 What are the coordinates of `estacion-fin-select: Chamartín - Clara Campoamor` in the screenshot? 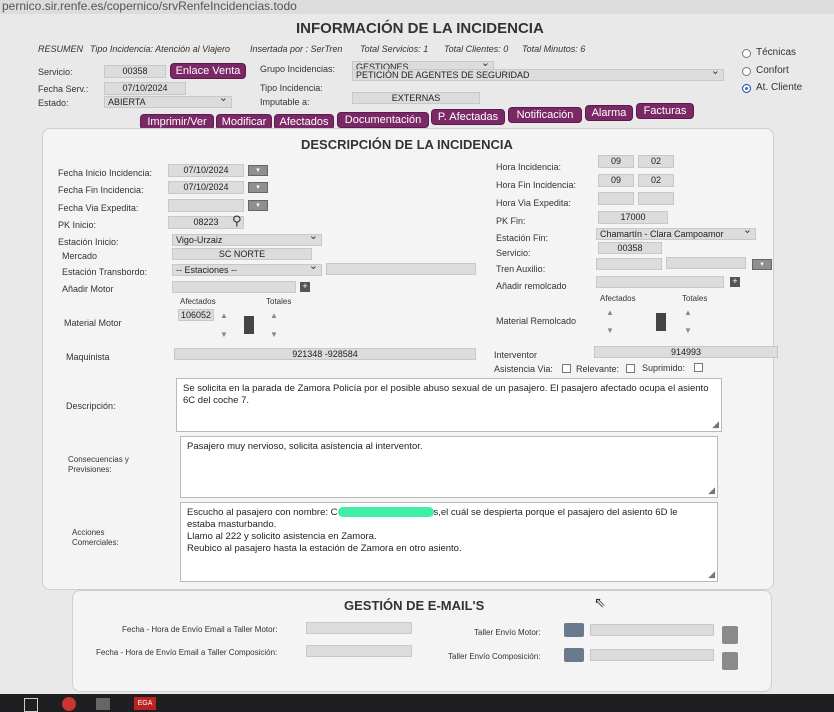 It's located at (676, 234).